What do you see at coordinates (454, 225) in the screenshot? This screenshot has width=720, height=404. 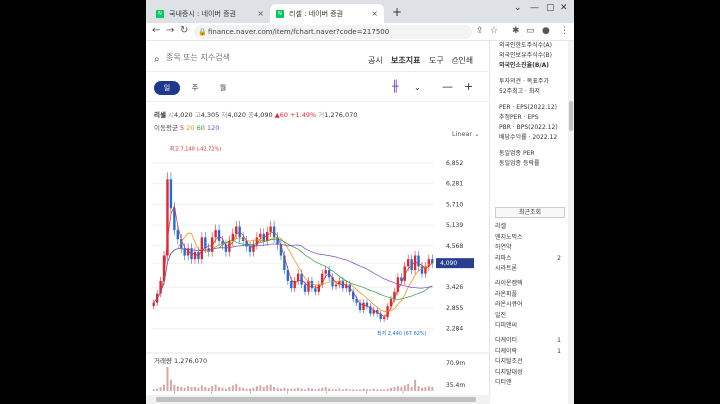 I see `y-tick-label: 5,139` at bounding box center [454, 225].